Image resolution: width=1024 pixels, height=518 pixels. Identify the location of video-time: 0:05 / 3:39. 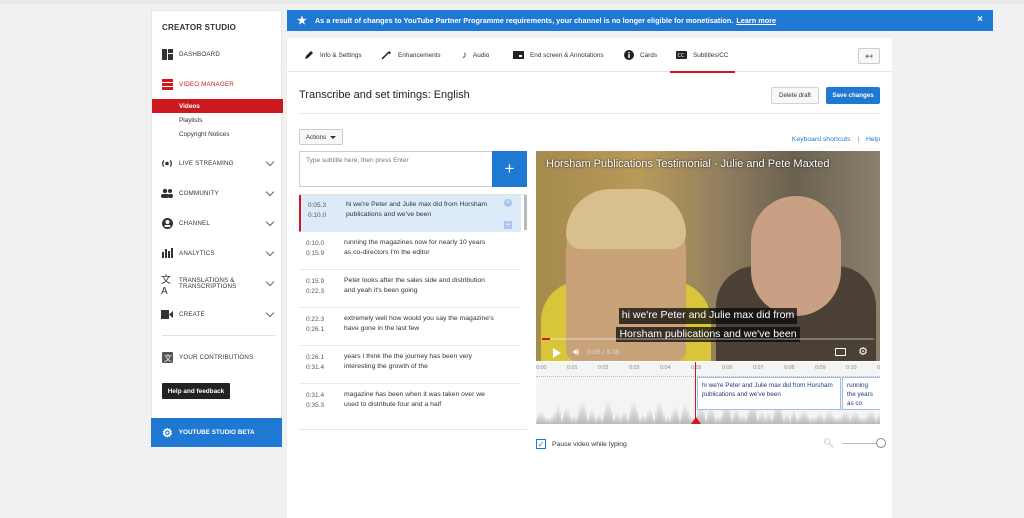
(603, 352).